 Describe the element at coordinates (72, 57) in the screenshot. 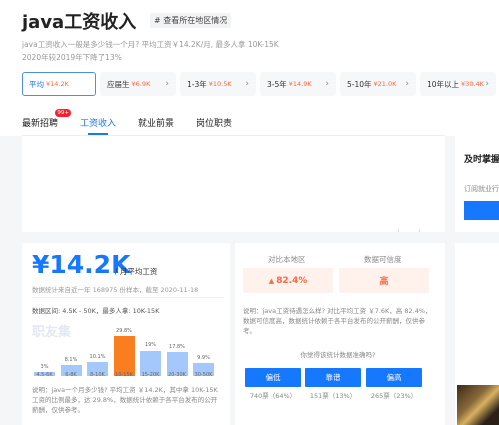

I see `summary-line-2: 2020年较2019年下降了13%` at that location.